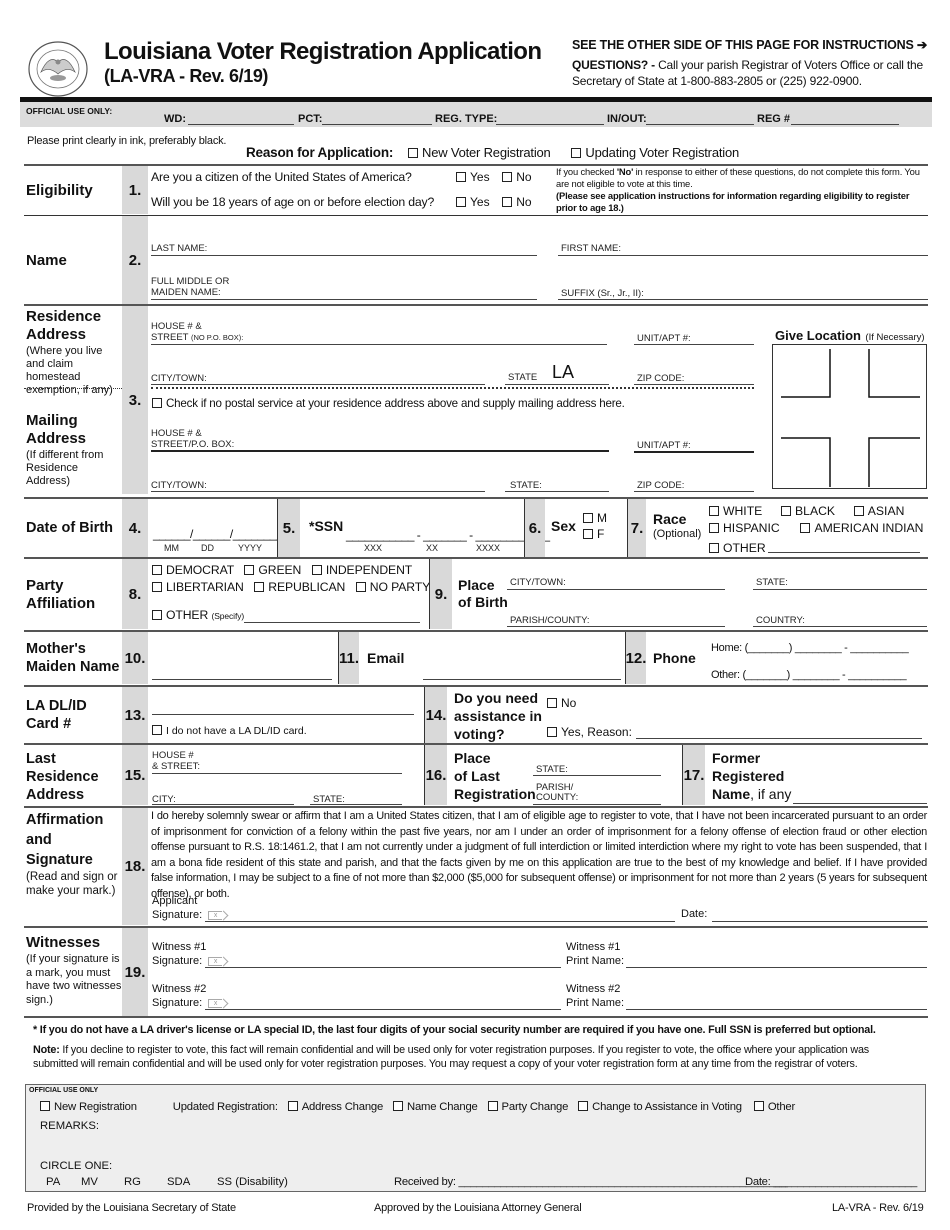 The image size is (950, 1230). What do you see at coordinates (922, 45) in the screenshot?
I see `arrow-right-icon: ➔` at bounding box center [922, 45].